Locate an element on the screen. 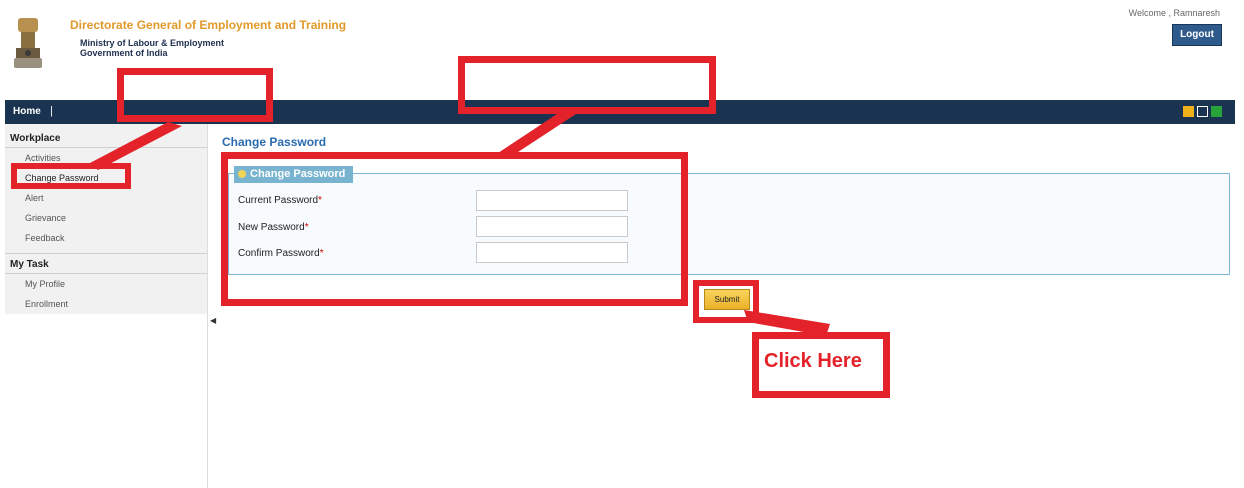  annotation-box-form is located at coordinates (454, 229).